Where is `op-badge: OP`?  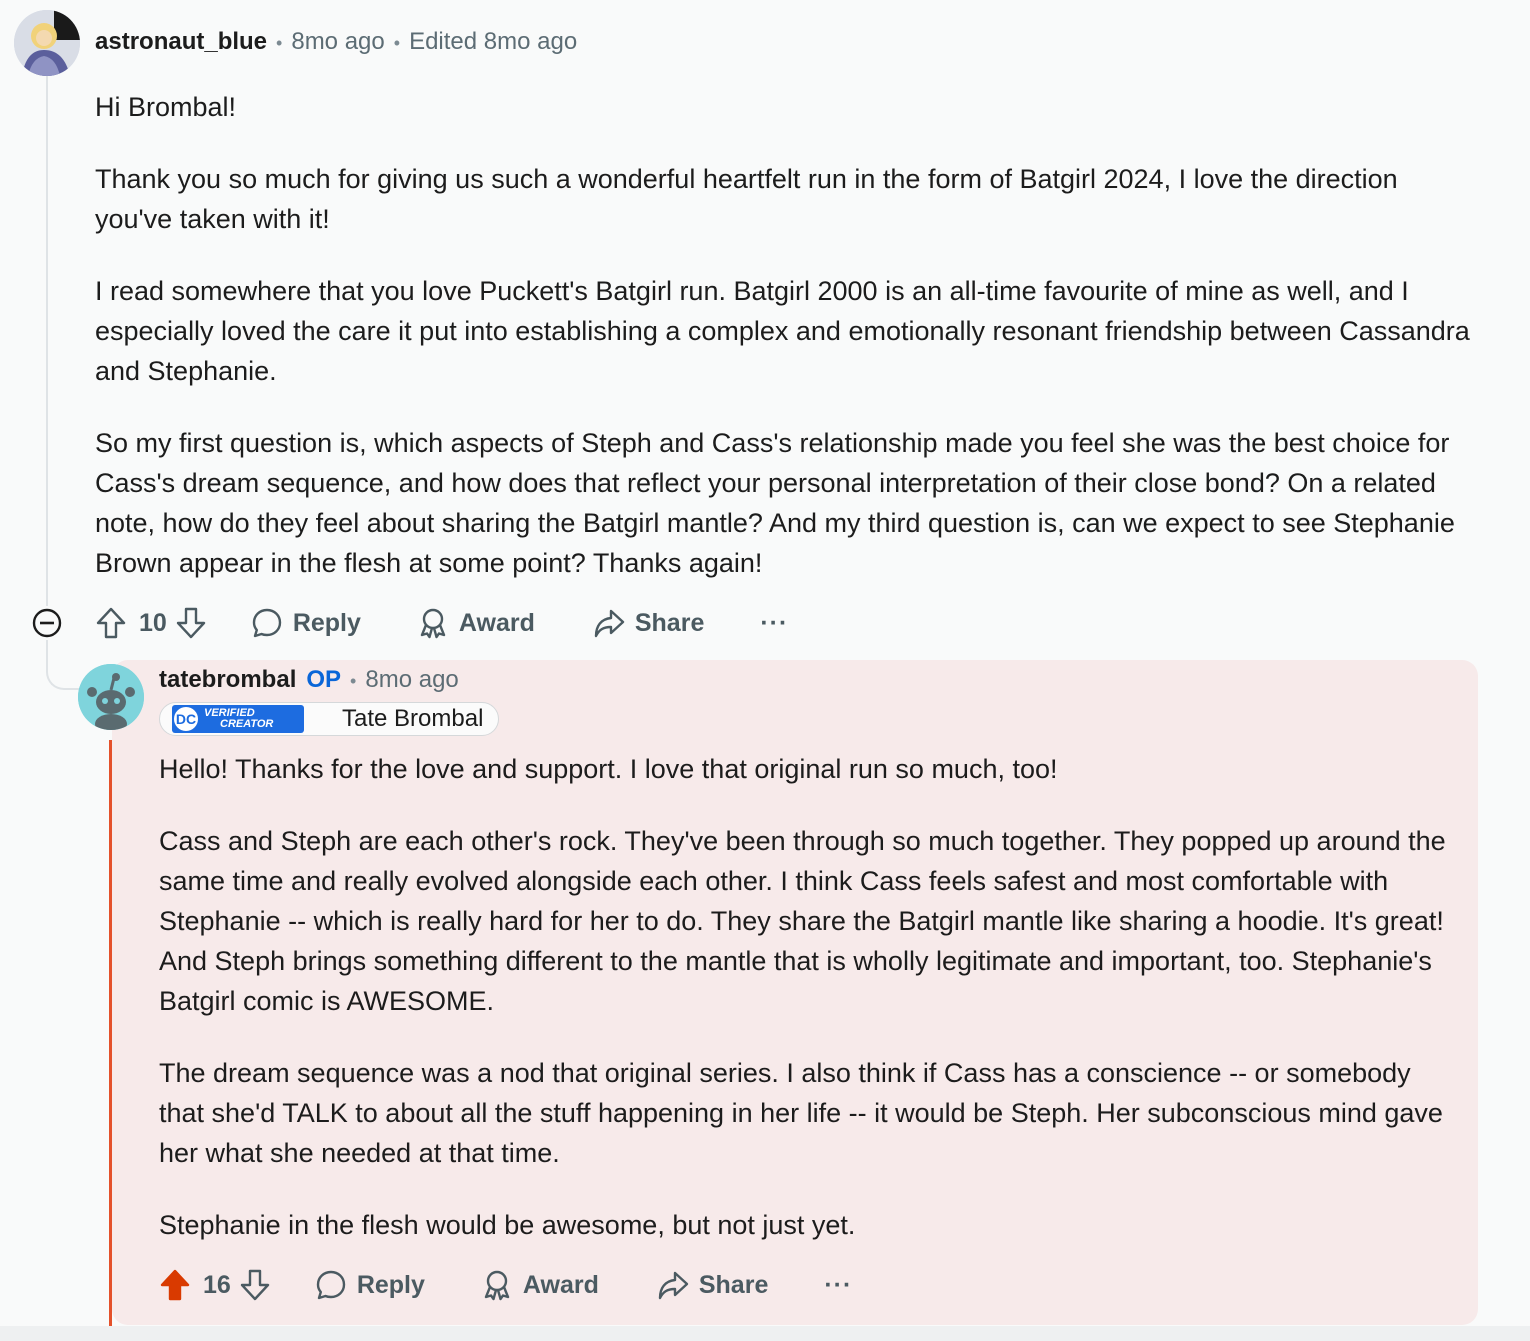 op-badge: OP is located at coordinates (324, 679).